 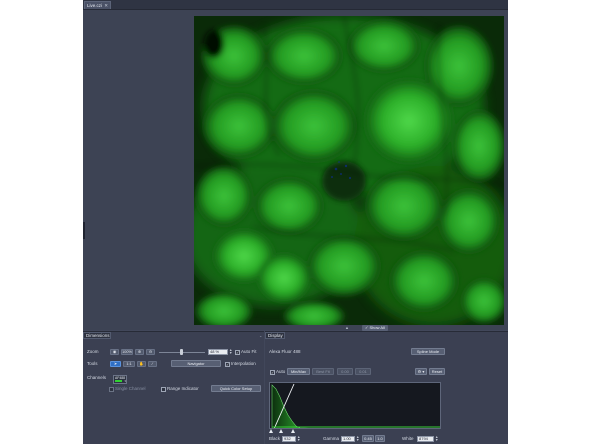 I want to click on percent-high-value: 0.01, so click(x=363, y=371).